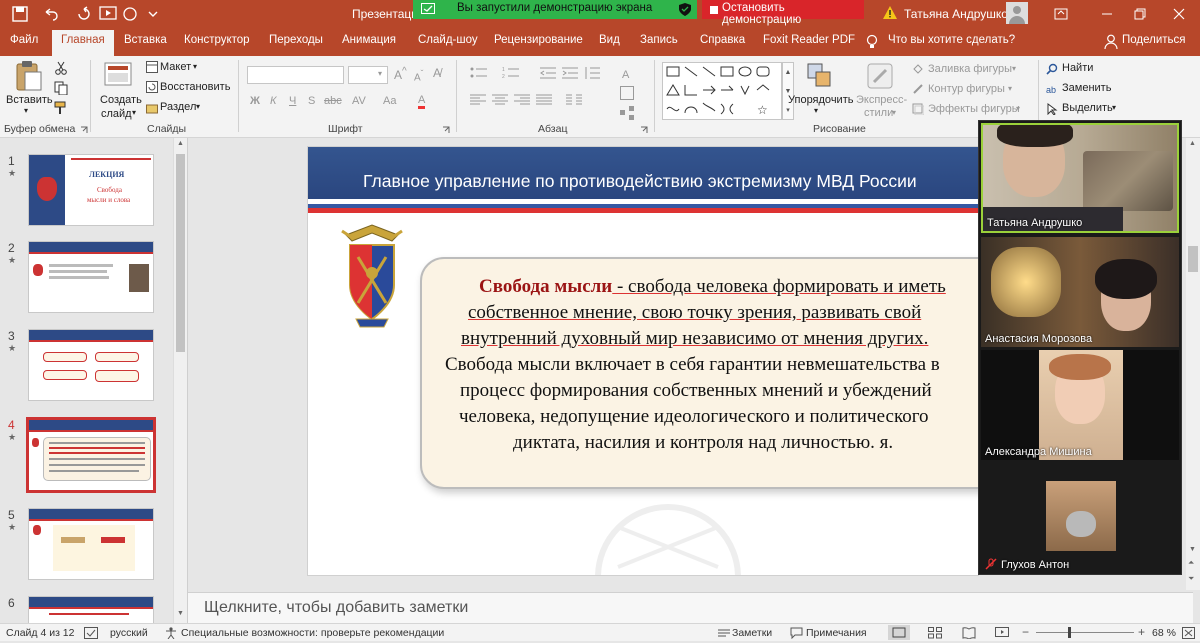 This screenshot has height=643, width=1200. Describe the element at coordinates (437, 73) in the screenshot. I see `clear-format-icon: A̸` at that location.